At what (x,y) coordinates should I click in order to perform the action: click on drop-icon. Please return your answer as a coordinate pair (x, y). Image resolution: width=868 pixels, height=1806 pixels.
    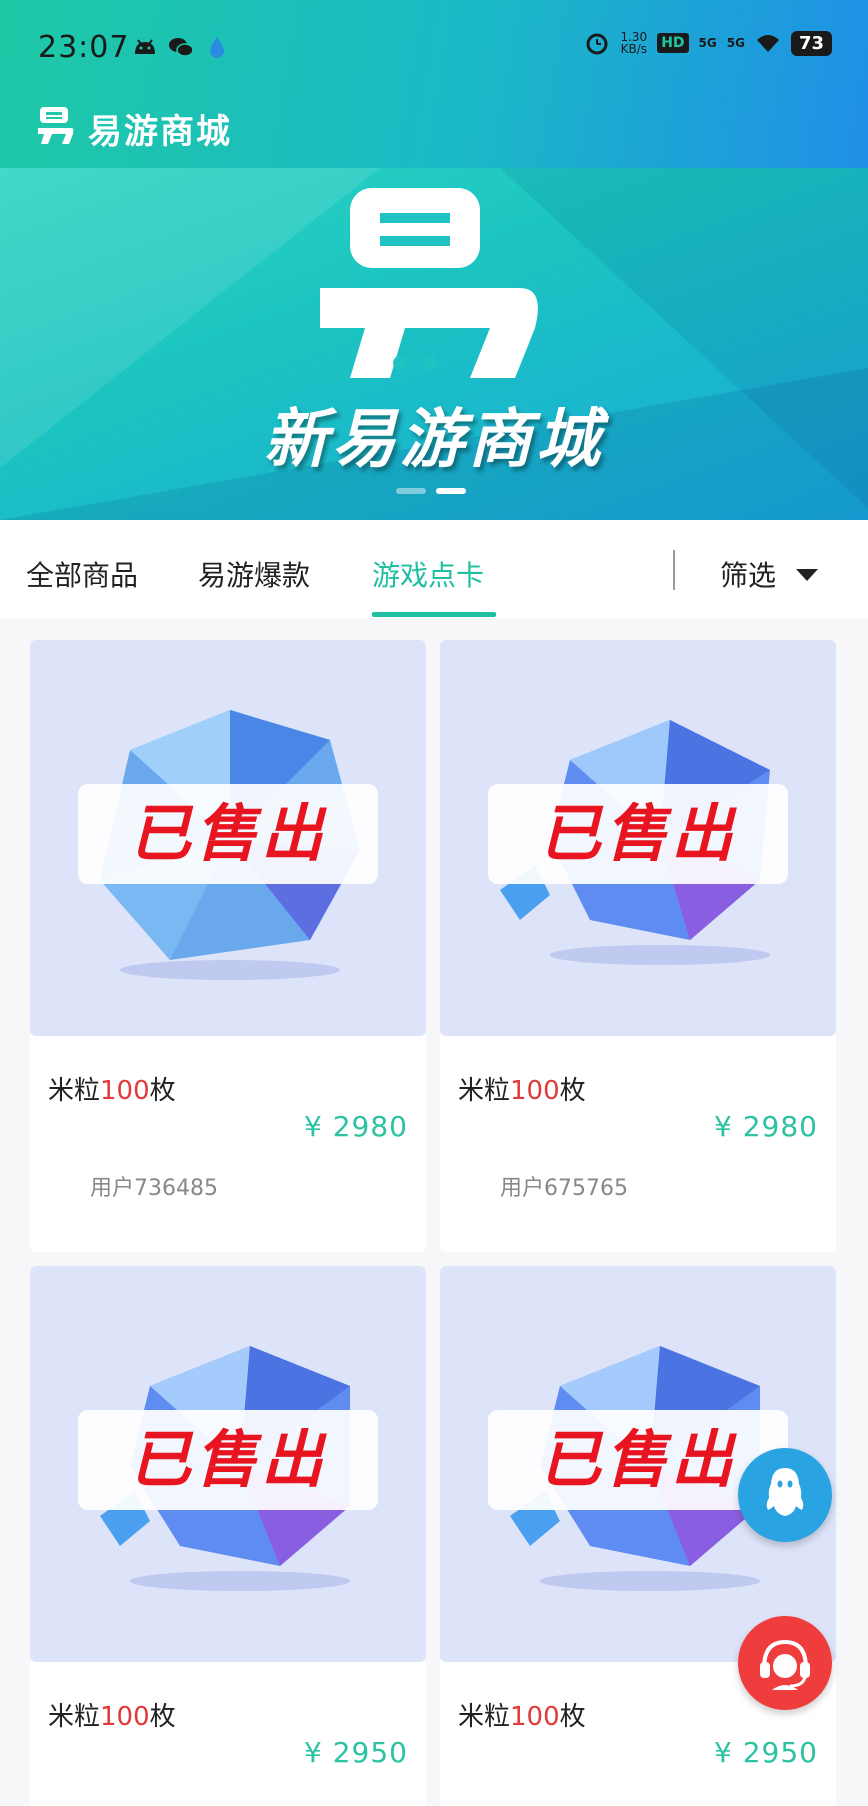
    Looking at the image, I should click on (217, 47).